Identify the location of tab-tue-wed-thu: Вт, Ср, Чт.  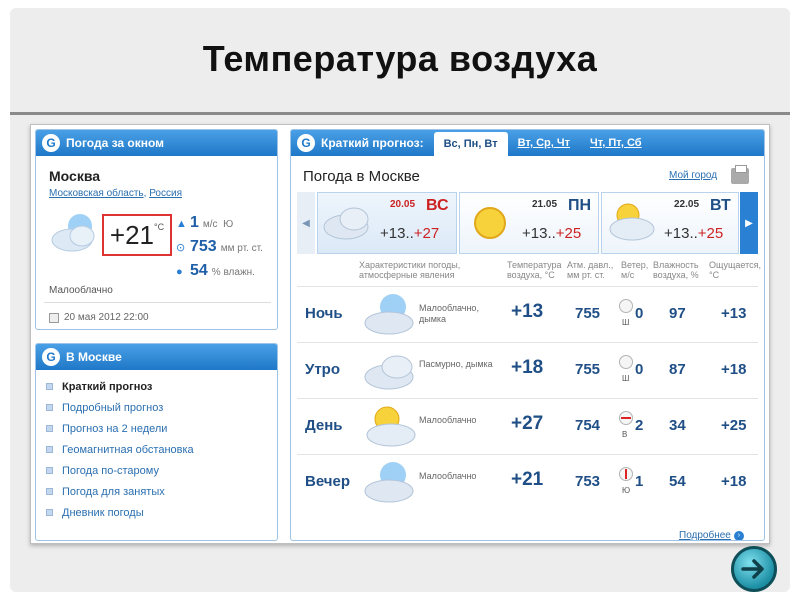
(544, 143).